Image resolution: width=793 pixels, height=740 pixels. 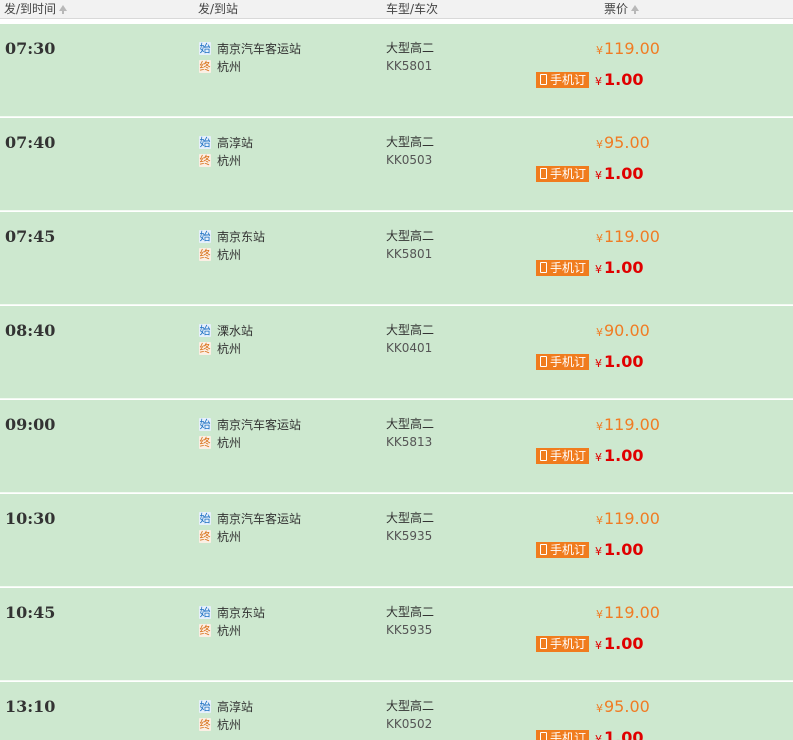 I want to click on bus-info: 大型高二 KK0503, so click(x=410, y=151).